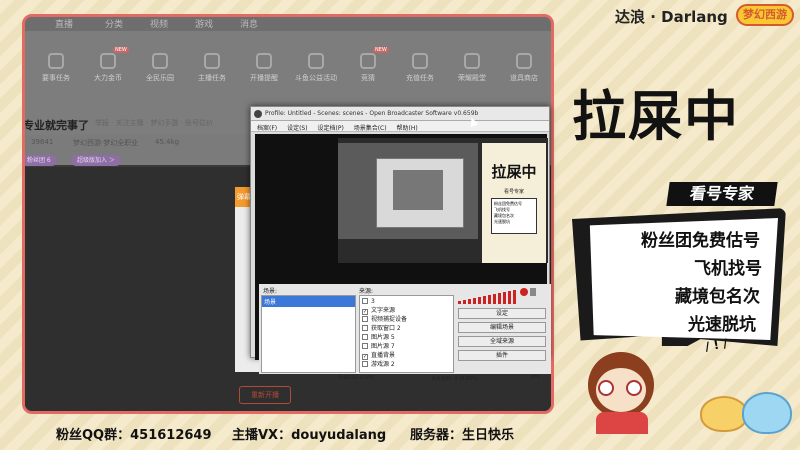 The width and height of the screenshot is (800, 450). I want to click on coin-icon, so click(108, 61).